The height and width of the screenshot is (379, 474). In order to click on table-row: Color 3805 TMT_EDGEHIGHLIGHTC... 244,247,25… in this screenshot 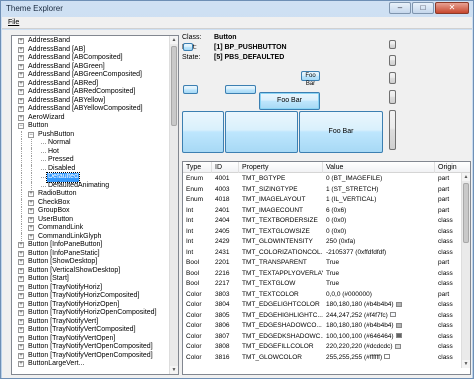, I will do `click(326, 316)`.